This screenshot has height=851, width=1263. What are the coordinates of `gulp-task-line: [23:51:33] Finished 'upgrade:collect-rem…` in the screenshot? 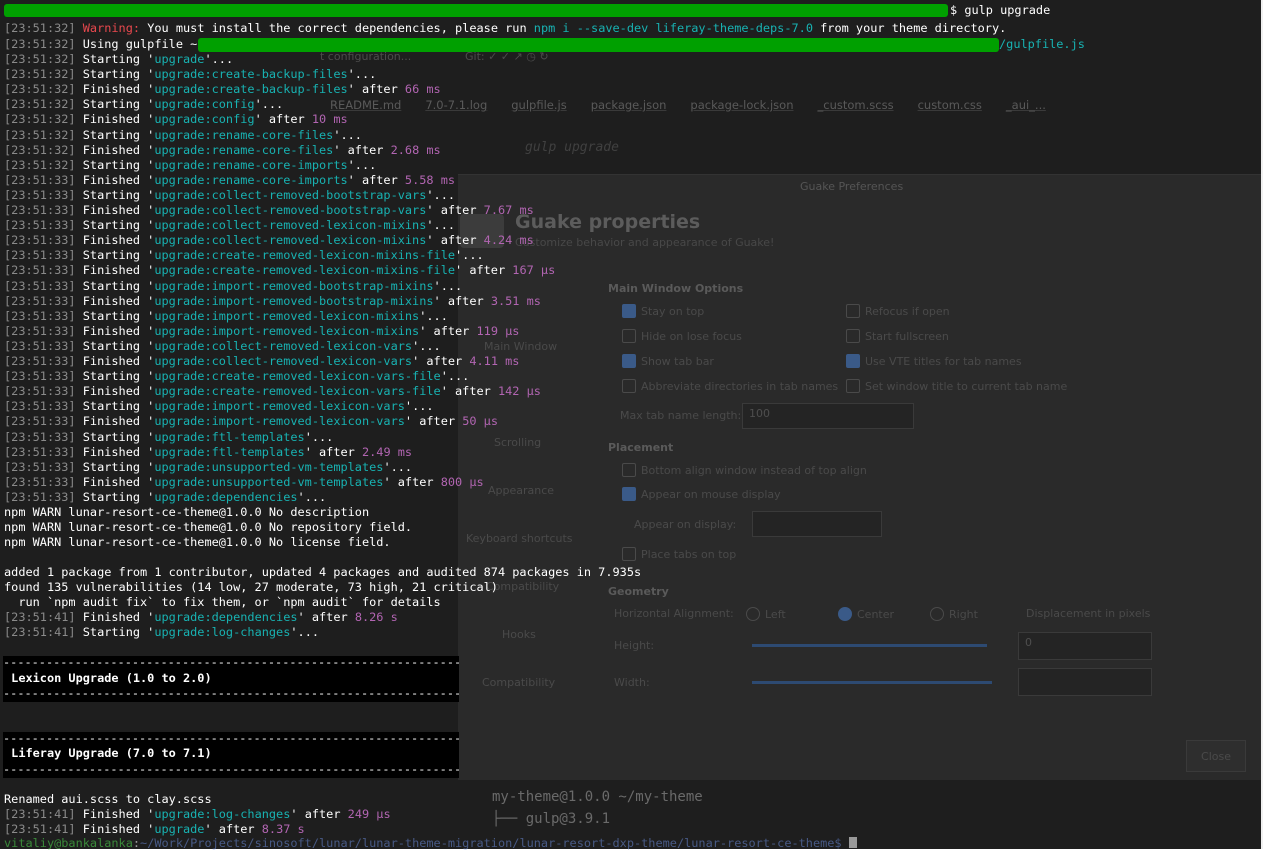 It's located at (269, 210).